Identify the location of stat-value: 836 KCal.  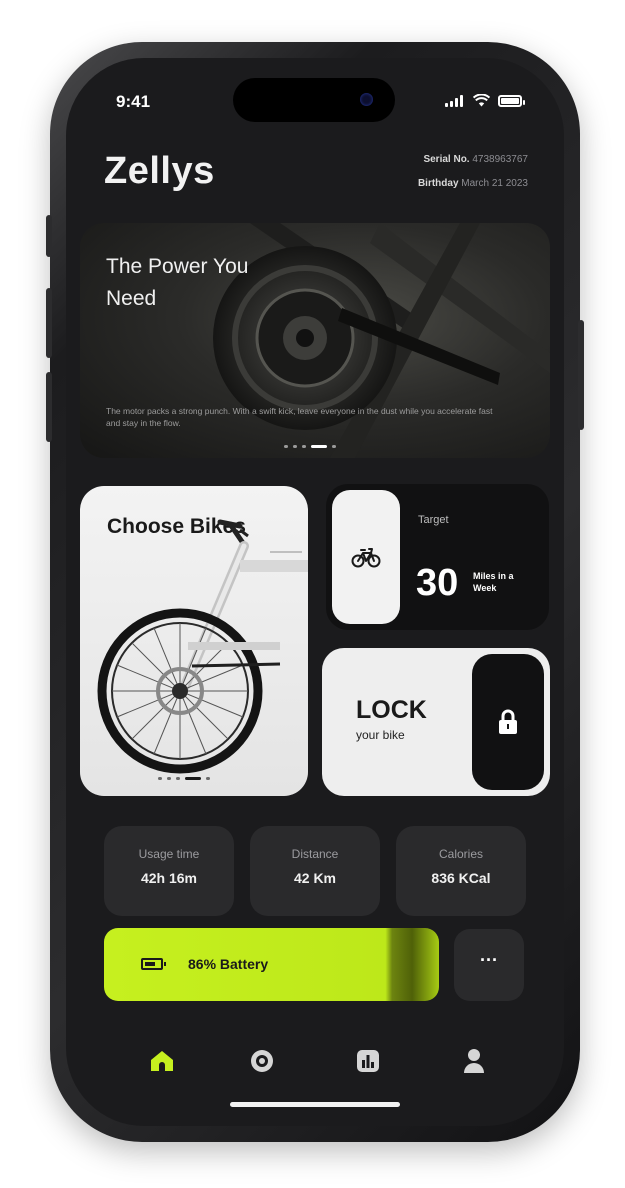
(461, 878).